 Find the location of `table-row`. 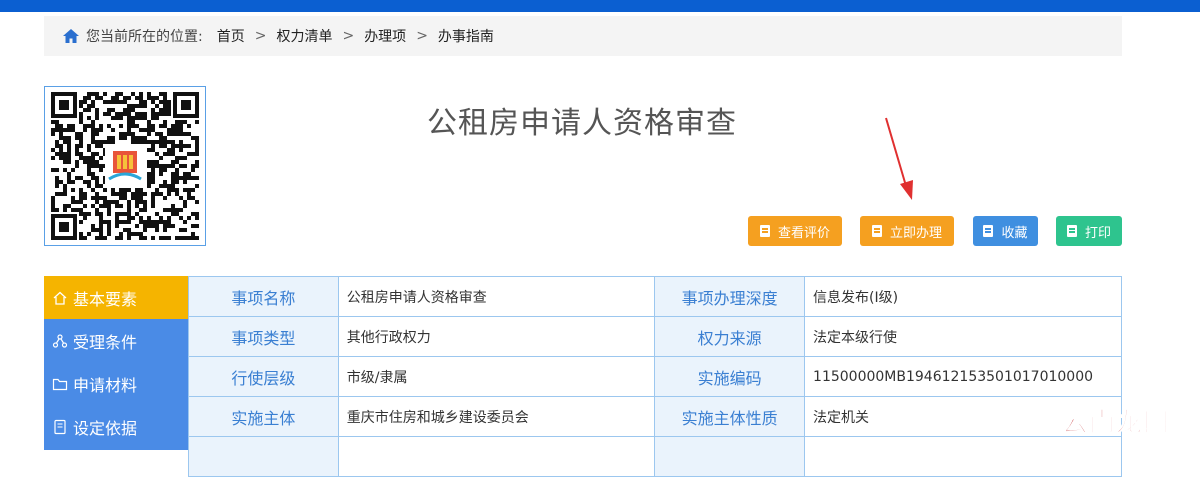

table-row is located at coordinates (655, 456).